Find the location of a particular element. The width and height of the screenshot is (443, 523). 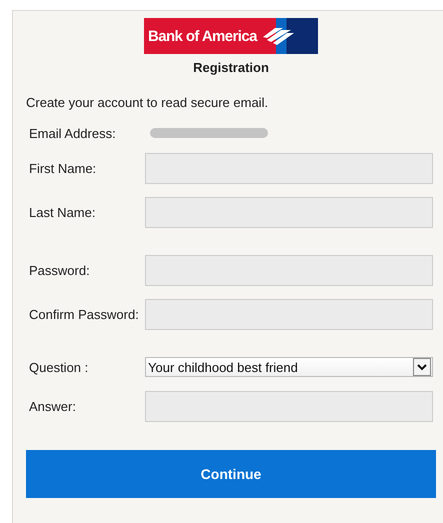

field-label: Email Address: is located at coordinates (72, 133).